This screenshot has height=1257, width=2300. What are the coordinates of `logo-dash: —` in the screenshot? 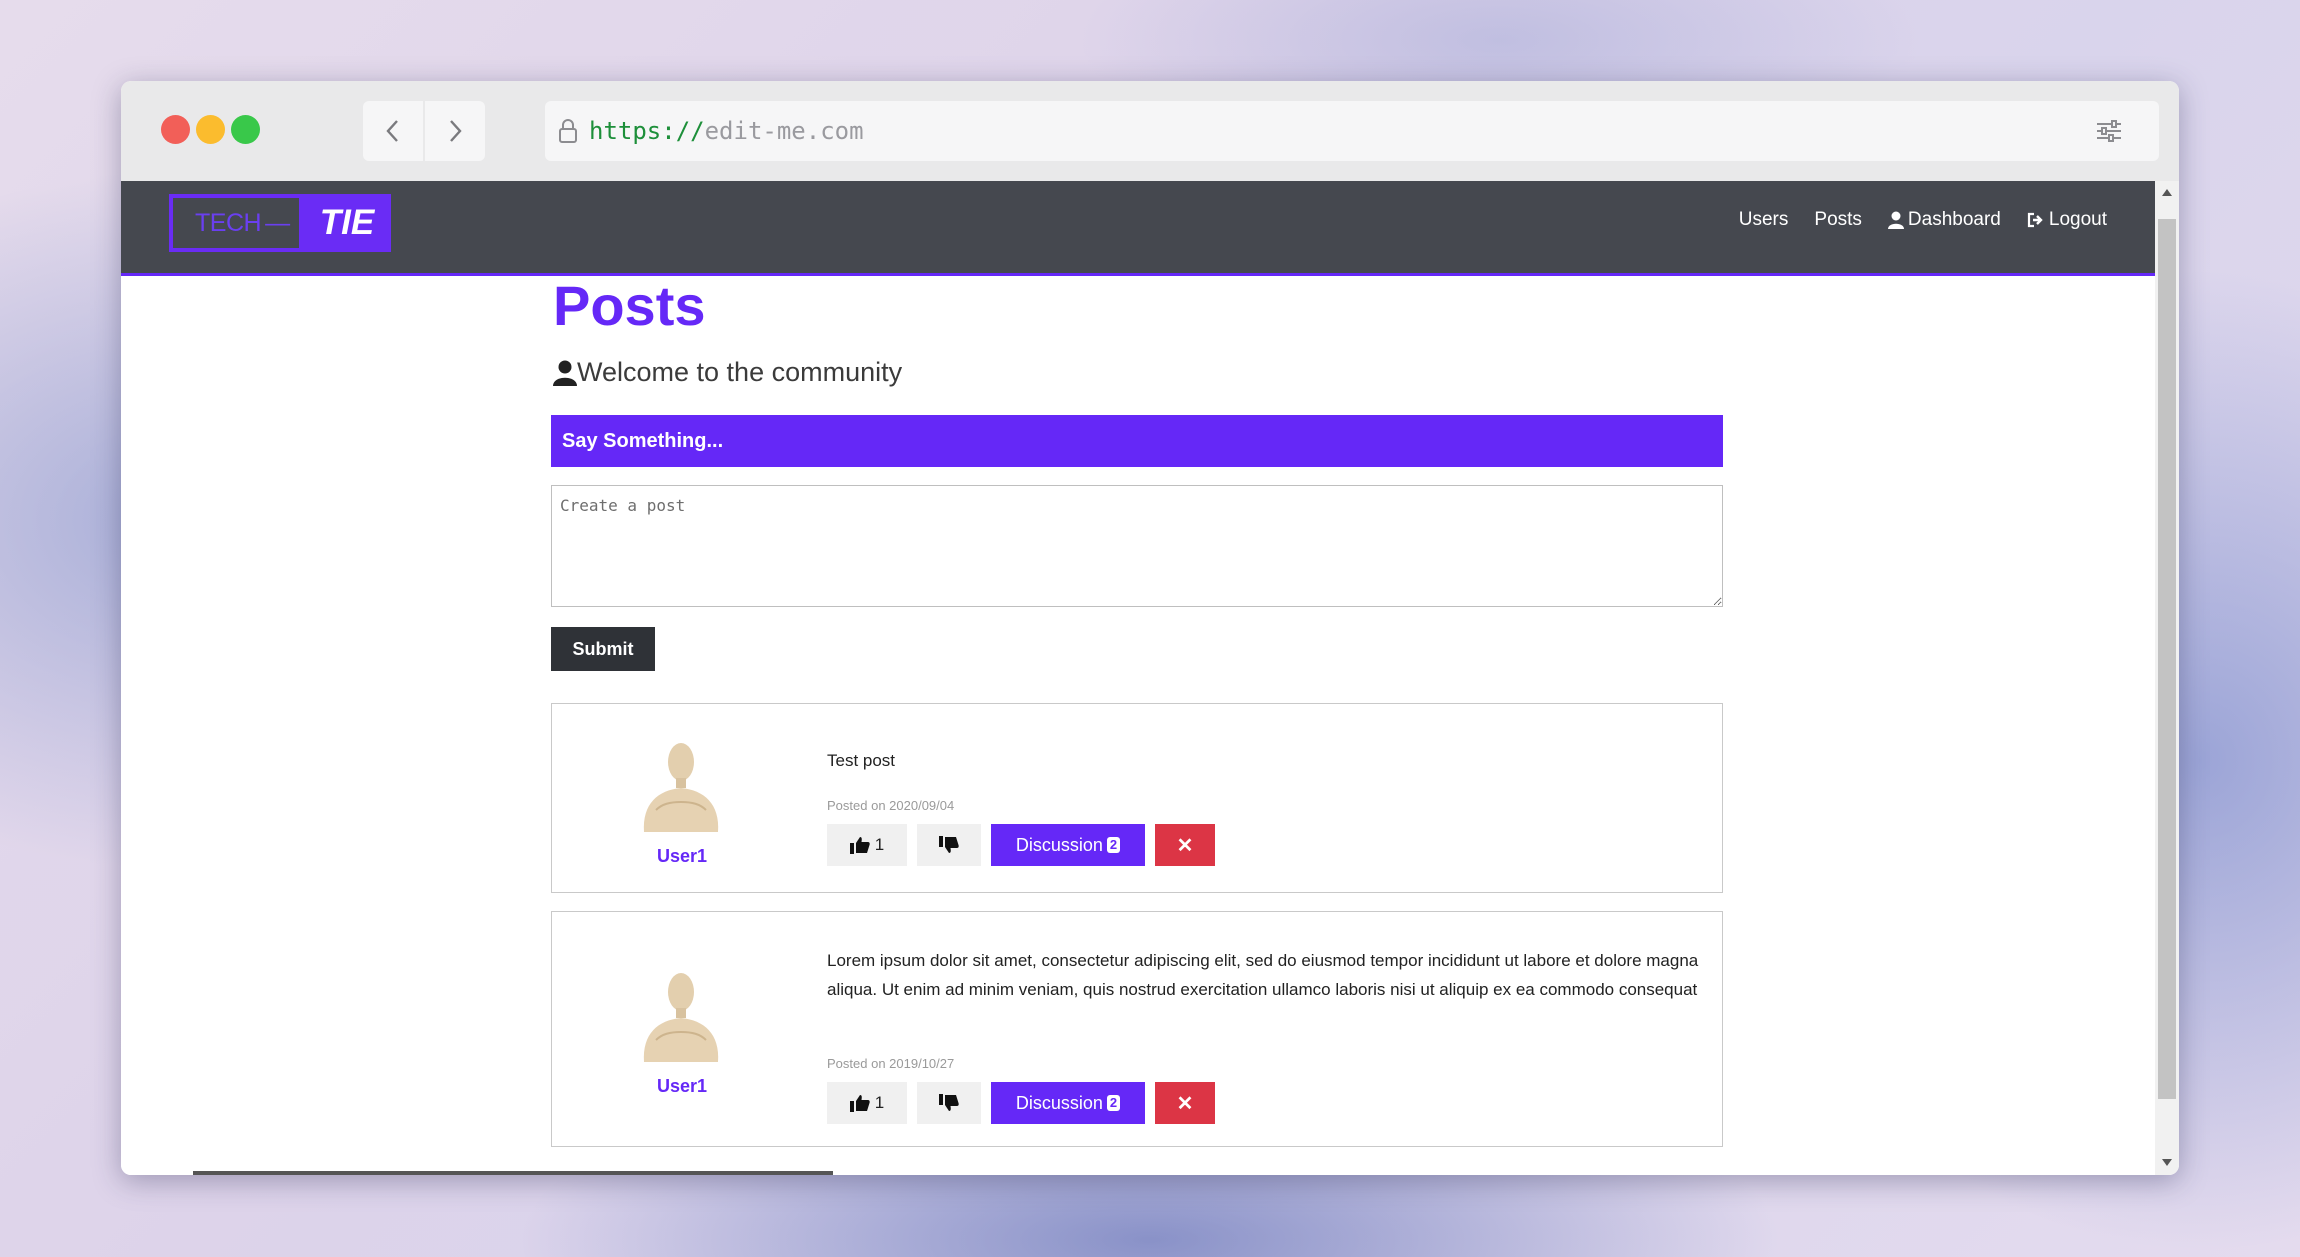 It's located at (277, 222).